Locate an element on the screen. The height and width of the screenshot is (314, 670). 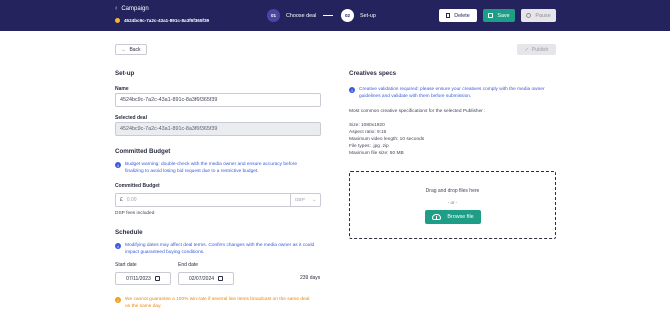
dropzone-text: Drag and drop files here is located at coordinates (452, 191).